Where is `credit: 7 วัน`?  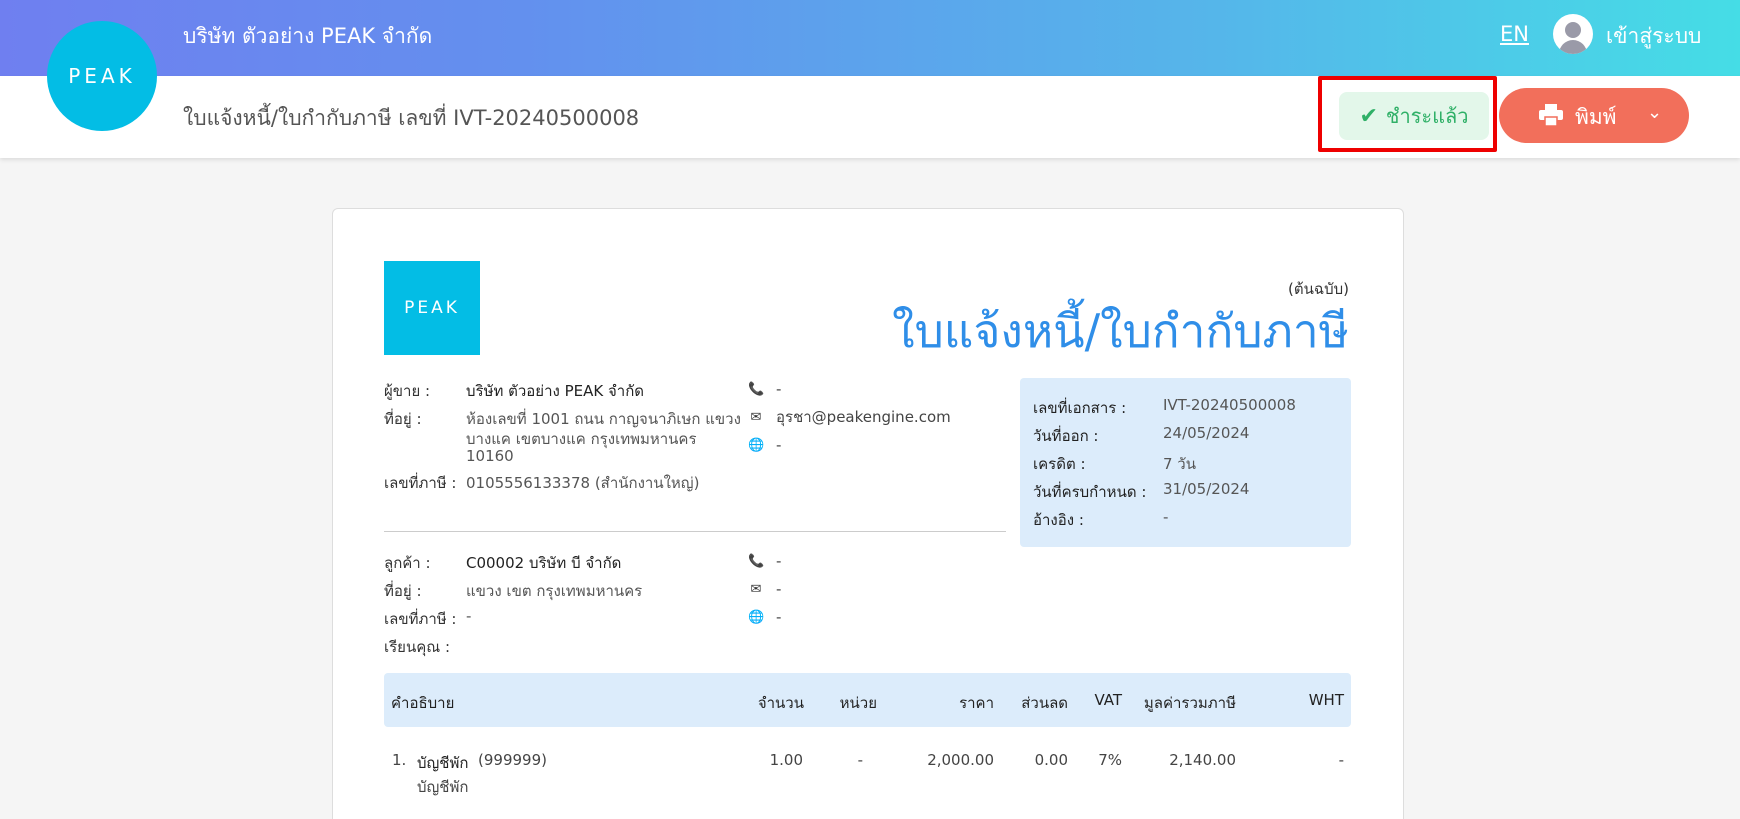
credit: 7 วัน is located at coordinates (1179, 464).